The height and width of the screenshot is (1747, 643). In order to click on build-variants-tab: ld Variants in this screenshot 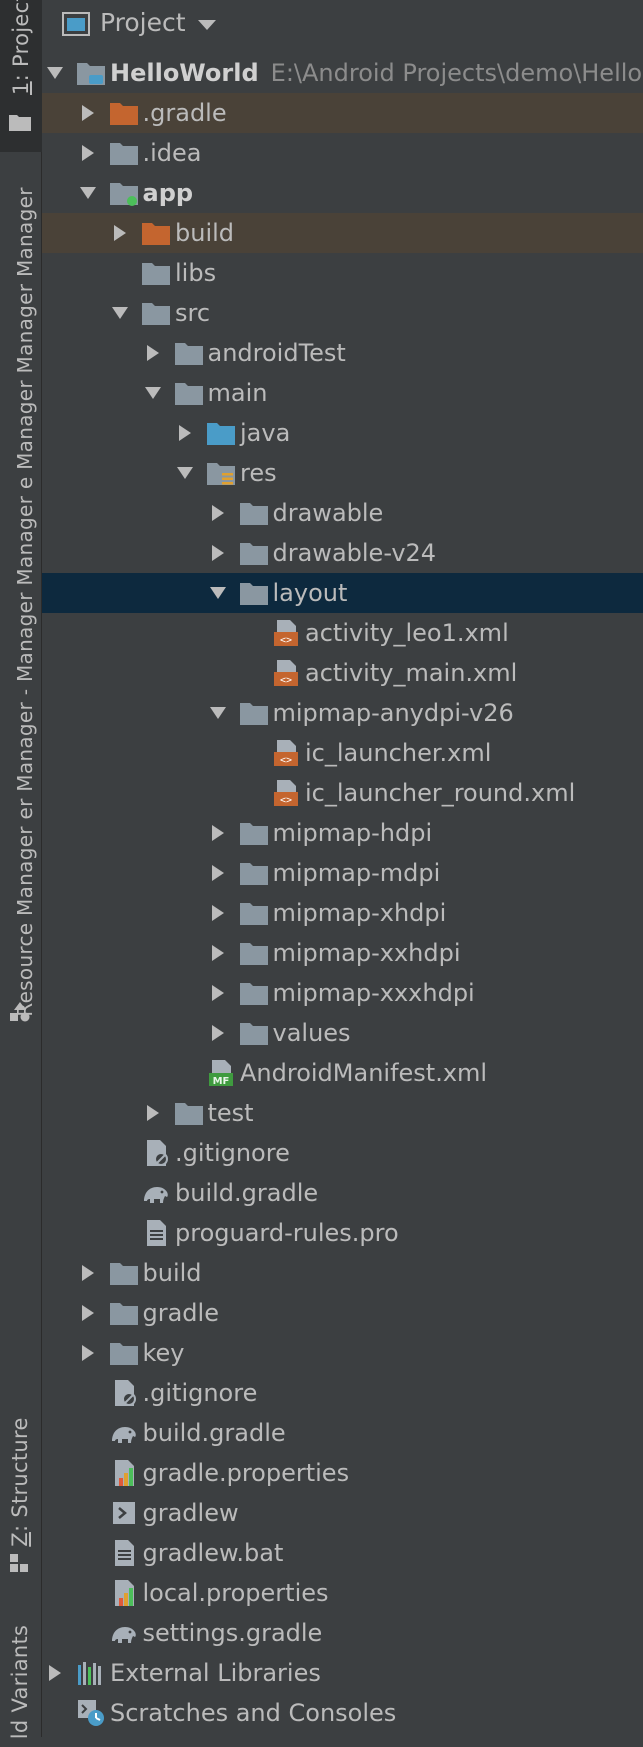, I will do `click(21, 1675)`.